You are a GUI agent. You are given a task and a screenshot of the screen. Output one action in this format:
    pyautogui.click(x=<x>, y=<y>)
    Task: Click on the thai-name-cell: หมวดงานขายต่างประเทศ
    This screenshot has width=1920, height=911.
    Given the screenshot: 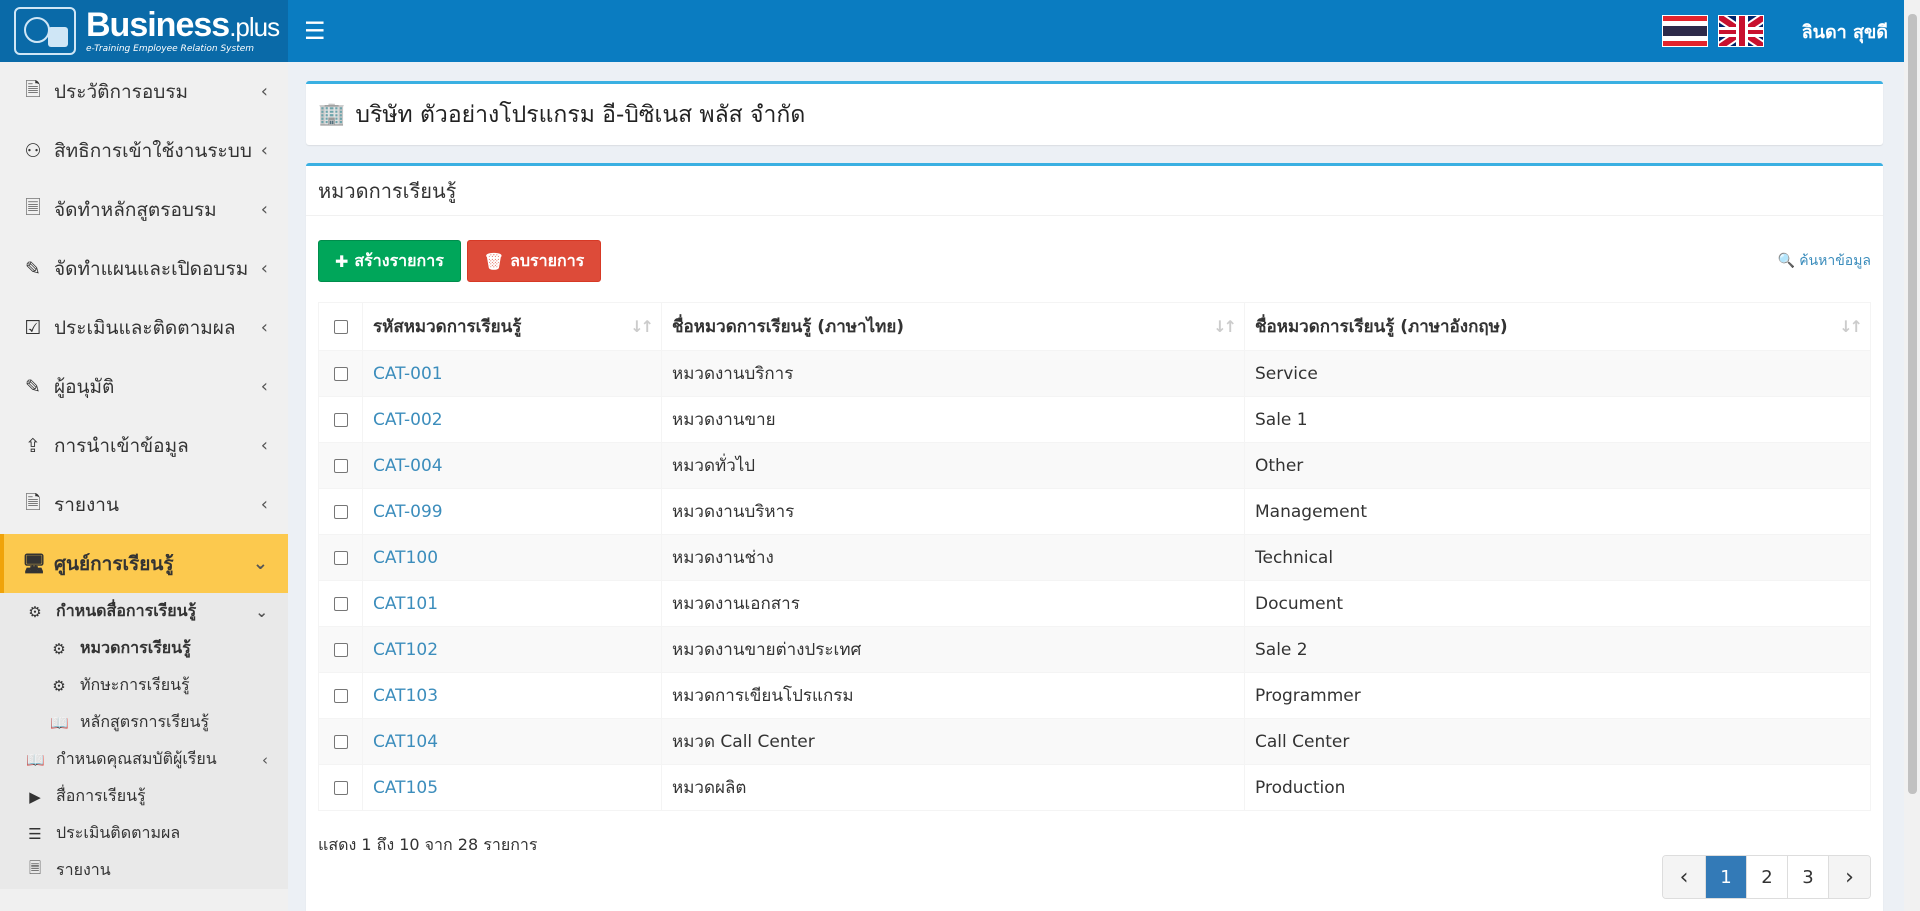 What is the action you would take?
    pyautogui.click(x=953, y=649)
    